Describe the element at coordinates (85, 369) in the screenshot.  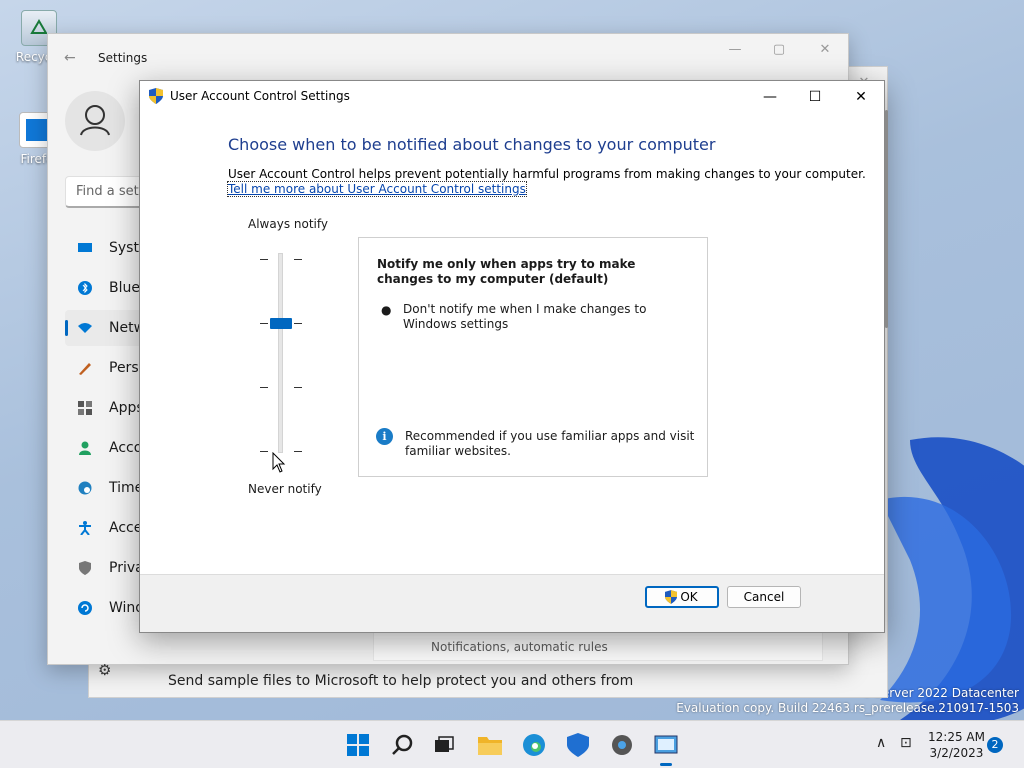
I see `brush-icon` at that location.